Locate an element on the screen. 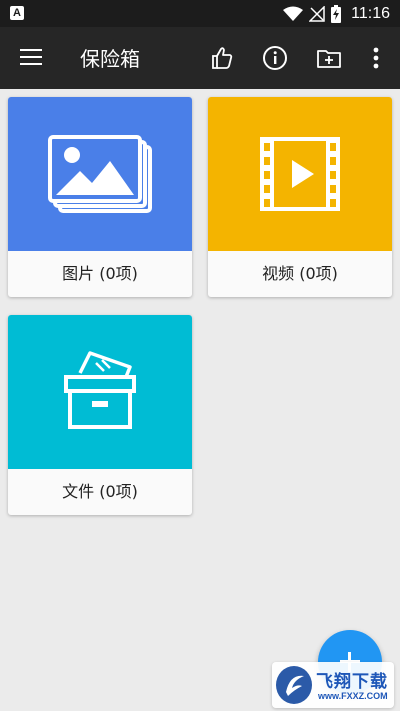  no-signal-icon is located at coordinates (317, 14).